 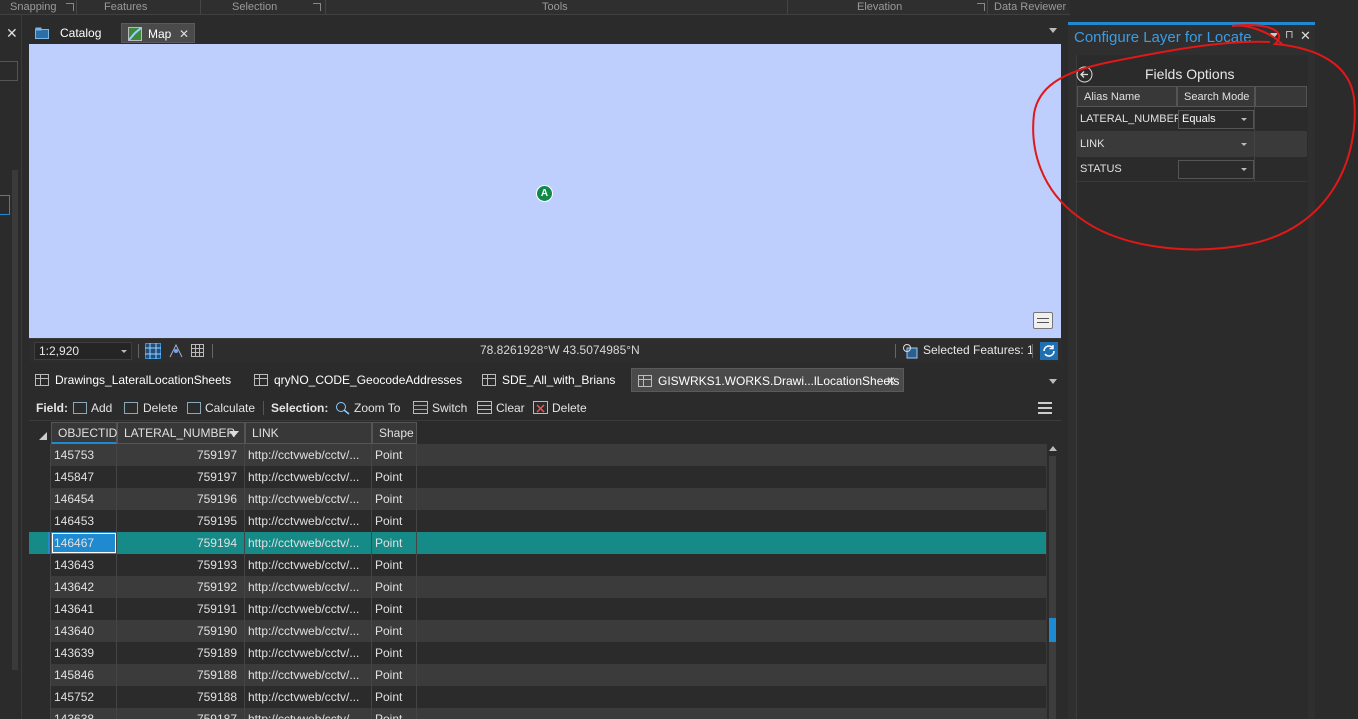 I want to click on cell-objectid: 143640, so click(x=84, y=631).